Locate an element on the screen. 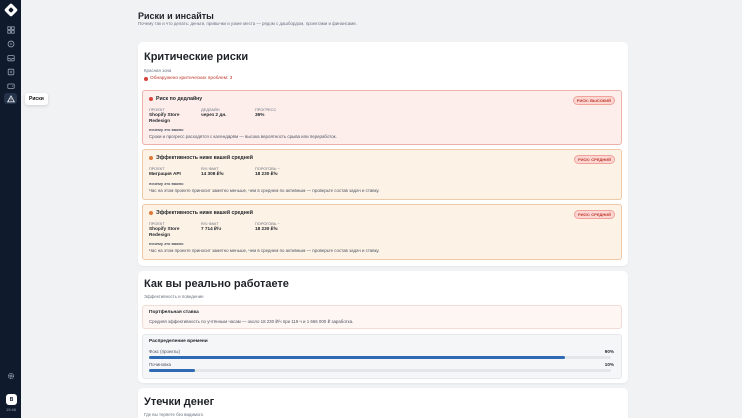 The image size is (742, 418). book-icon is located at coordinates (10, 71).